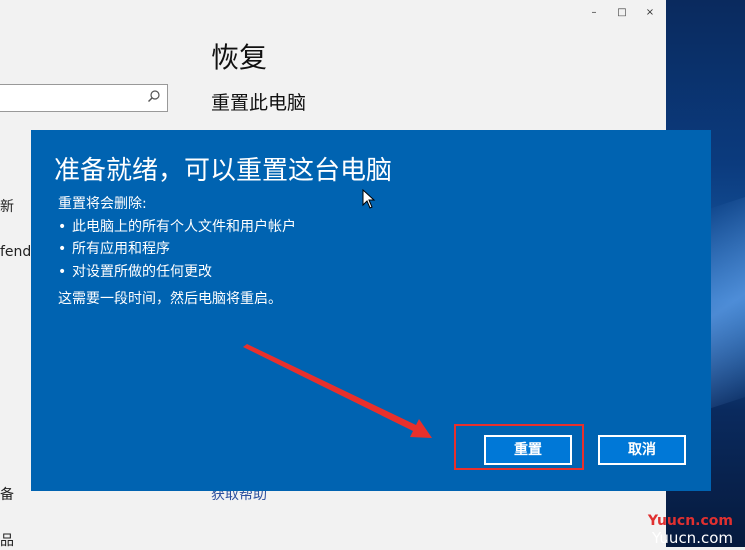  I want to click on dialog-title: 准备就绪，可以重置这台电脑, so click(223, 171).